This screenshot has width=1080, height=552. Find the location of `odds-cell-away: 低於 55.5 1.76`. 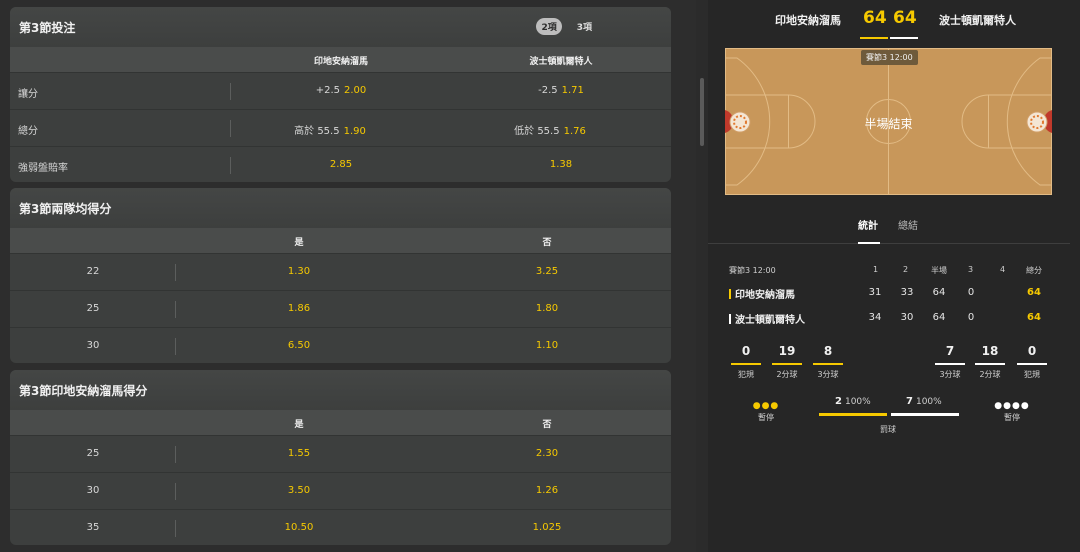

odds-cell-away: 低於 55.5 1.76 is located at coordinates (550, 129).